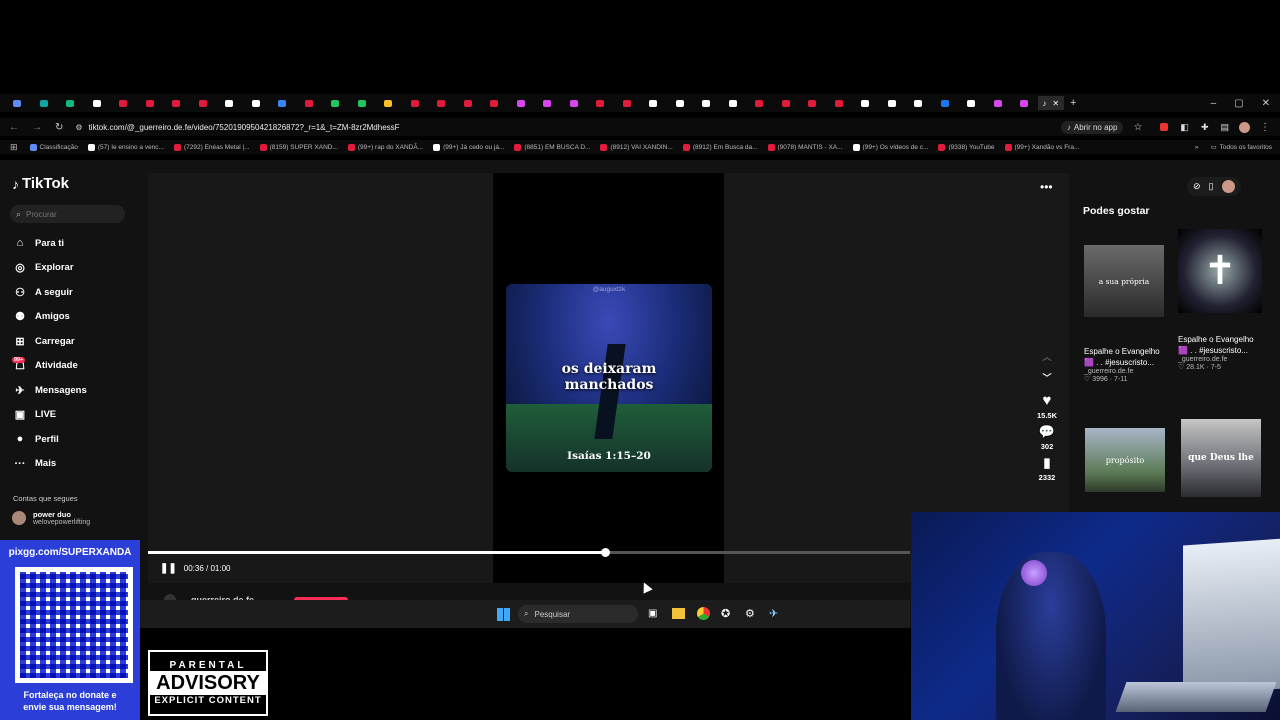 This screenshot has height=720, width=1280. Describe the element at coordinates (1092, 127) in the screenshot. I see `open-in-app-button: ♪ Abrir no app` at that location.